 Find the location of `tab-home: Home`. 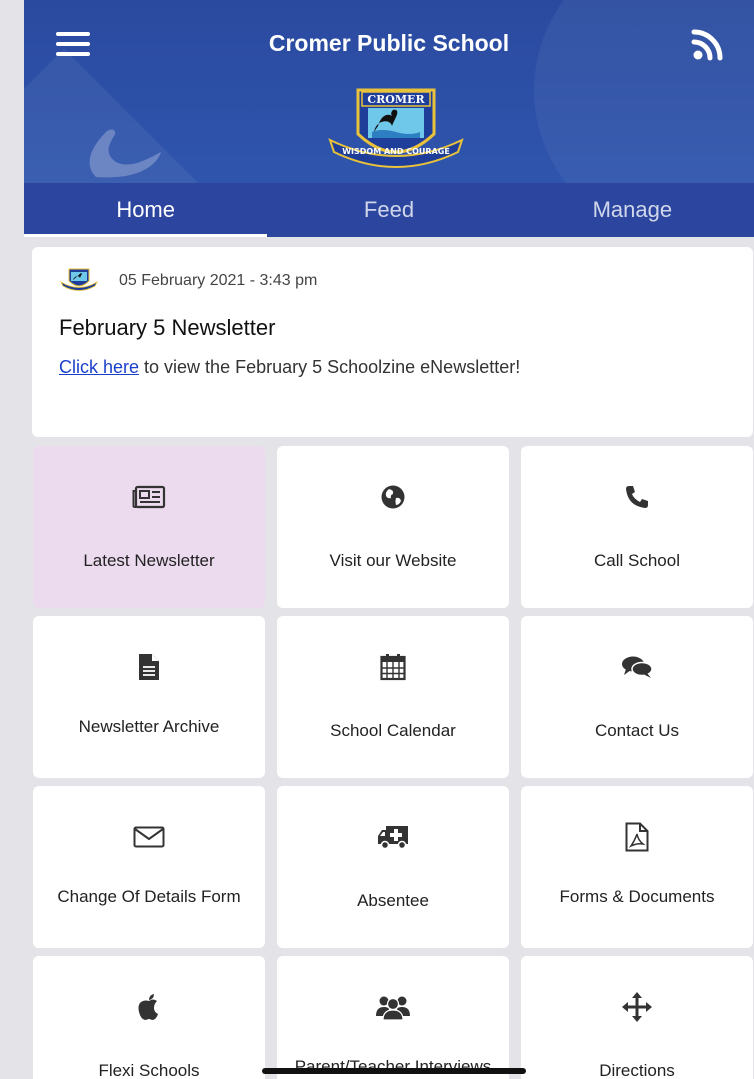

tab-home: Home is located at coordinates (146, 210).